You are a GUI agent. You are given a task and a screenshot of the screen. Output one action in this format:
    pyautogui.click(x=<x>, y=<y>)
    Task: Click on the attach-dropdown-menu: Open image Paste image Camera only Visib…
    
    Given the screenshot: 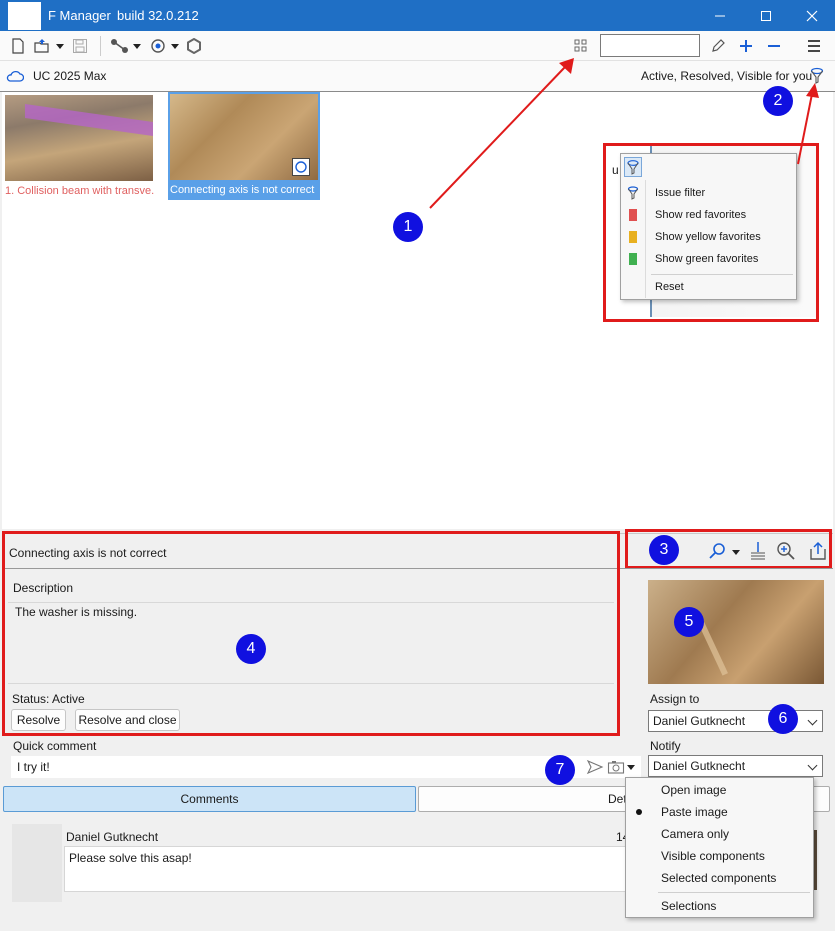 What is the action you would take?
    pyautogui.click(x=719, y=847)
    